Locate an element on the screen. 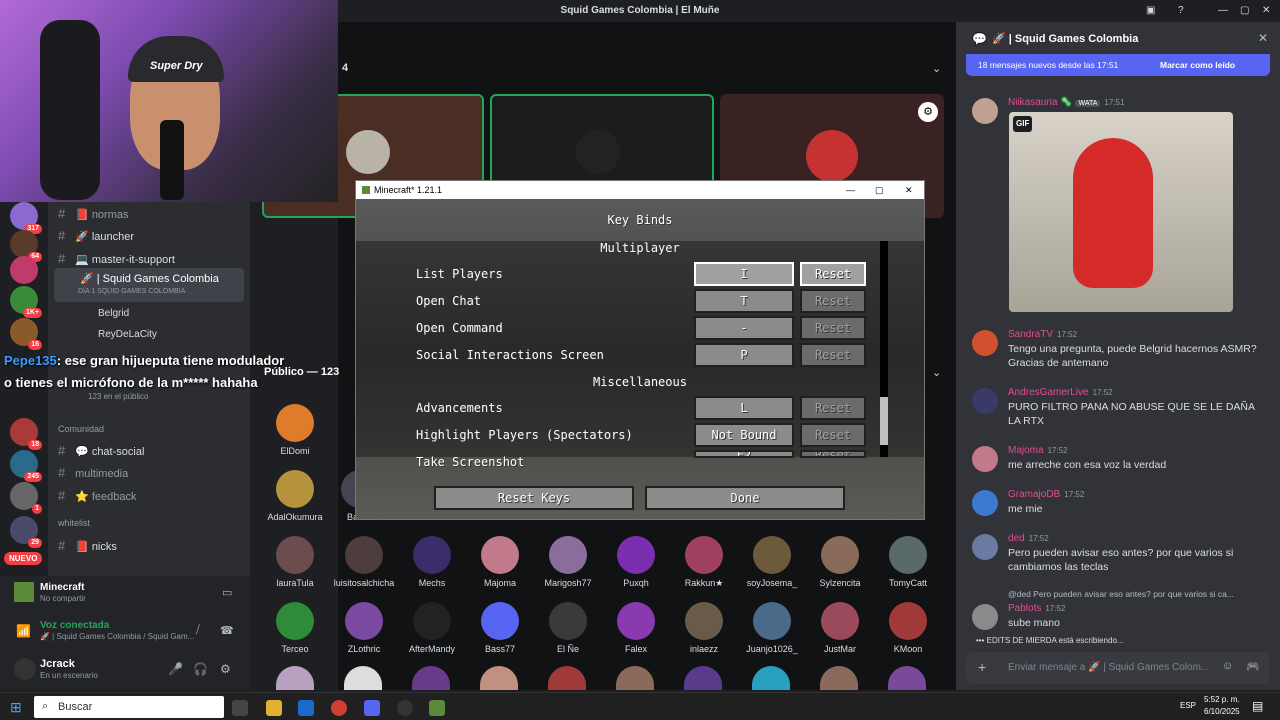 The width and height of the screenshot is (1280, 720). discord-icon is located at coordinates (372, 708).